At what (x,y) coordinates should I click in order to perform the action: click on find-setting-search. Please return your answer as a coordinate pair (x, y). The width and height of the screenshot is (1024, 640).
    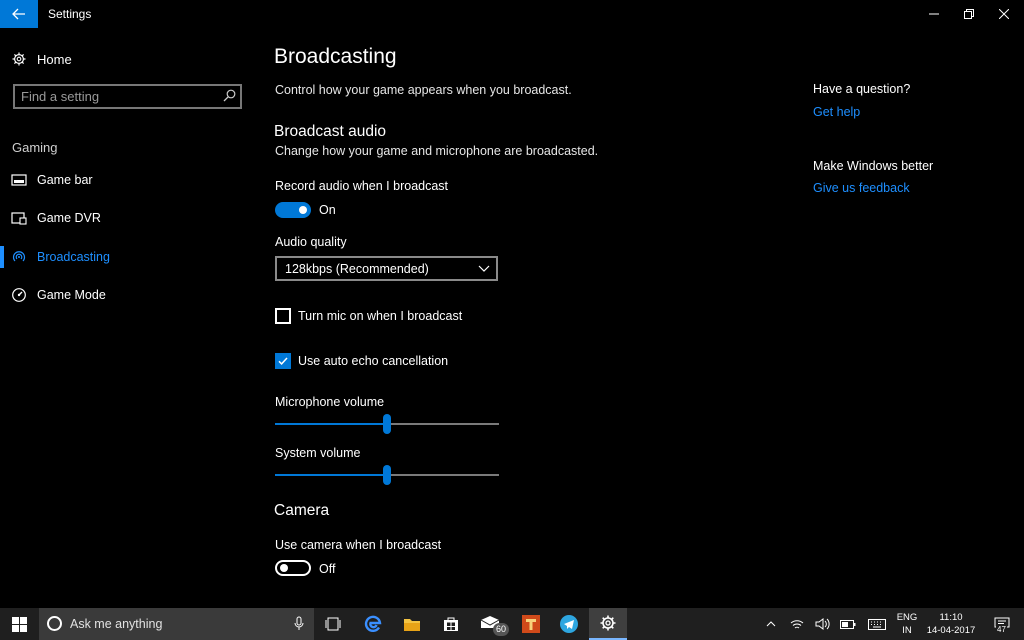
    Looking at the image, I should click on (127, 96).